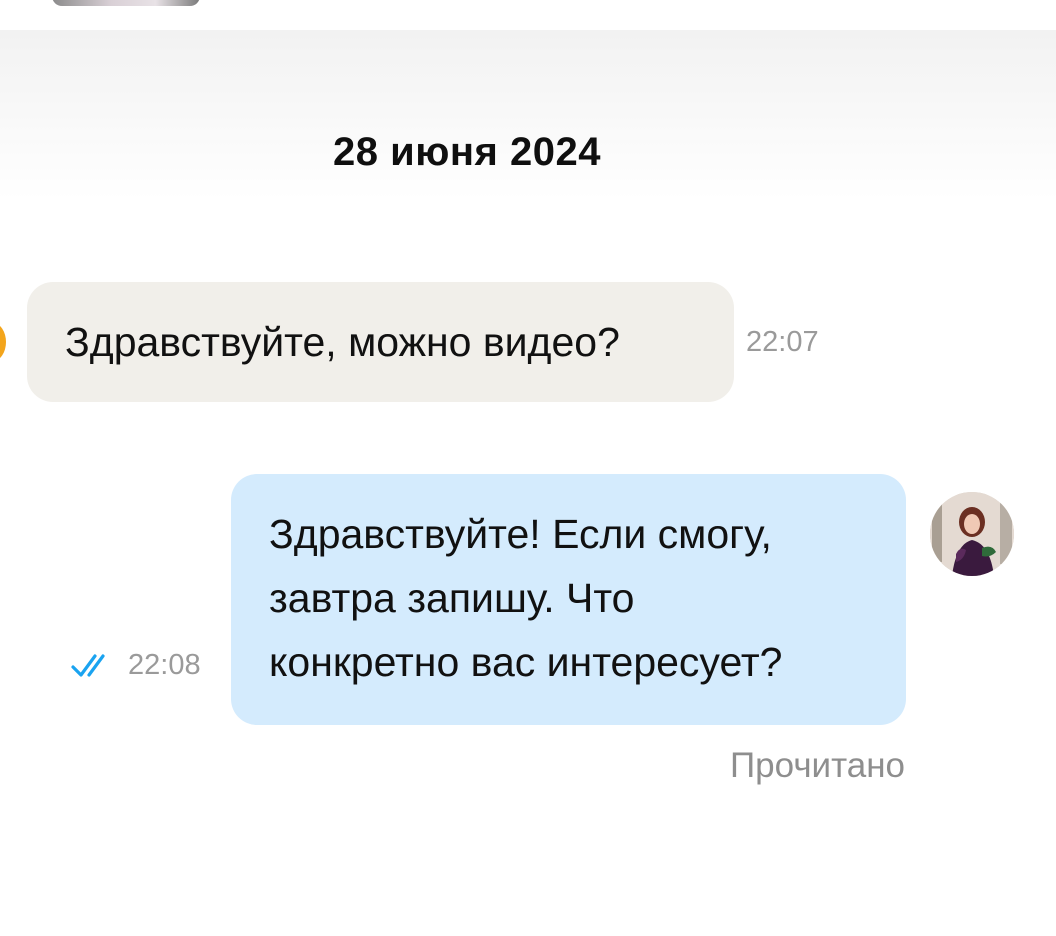  Describe the element at coordinates (126, 3) in the screenshot. I see `header-thumbnail` at that location.